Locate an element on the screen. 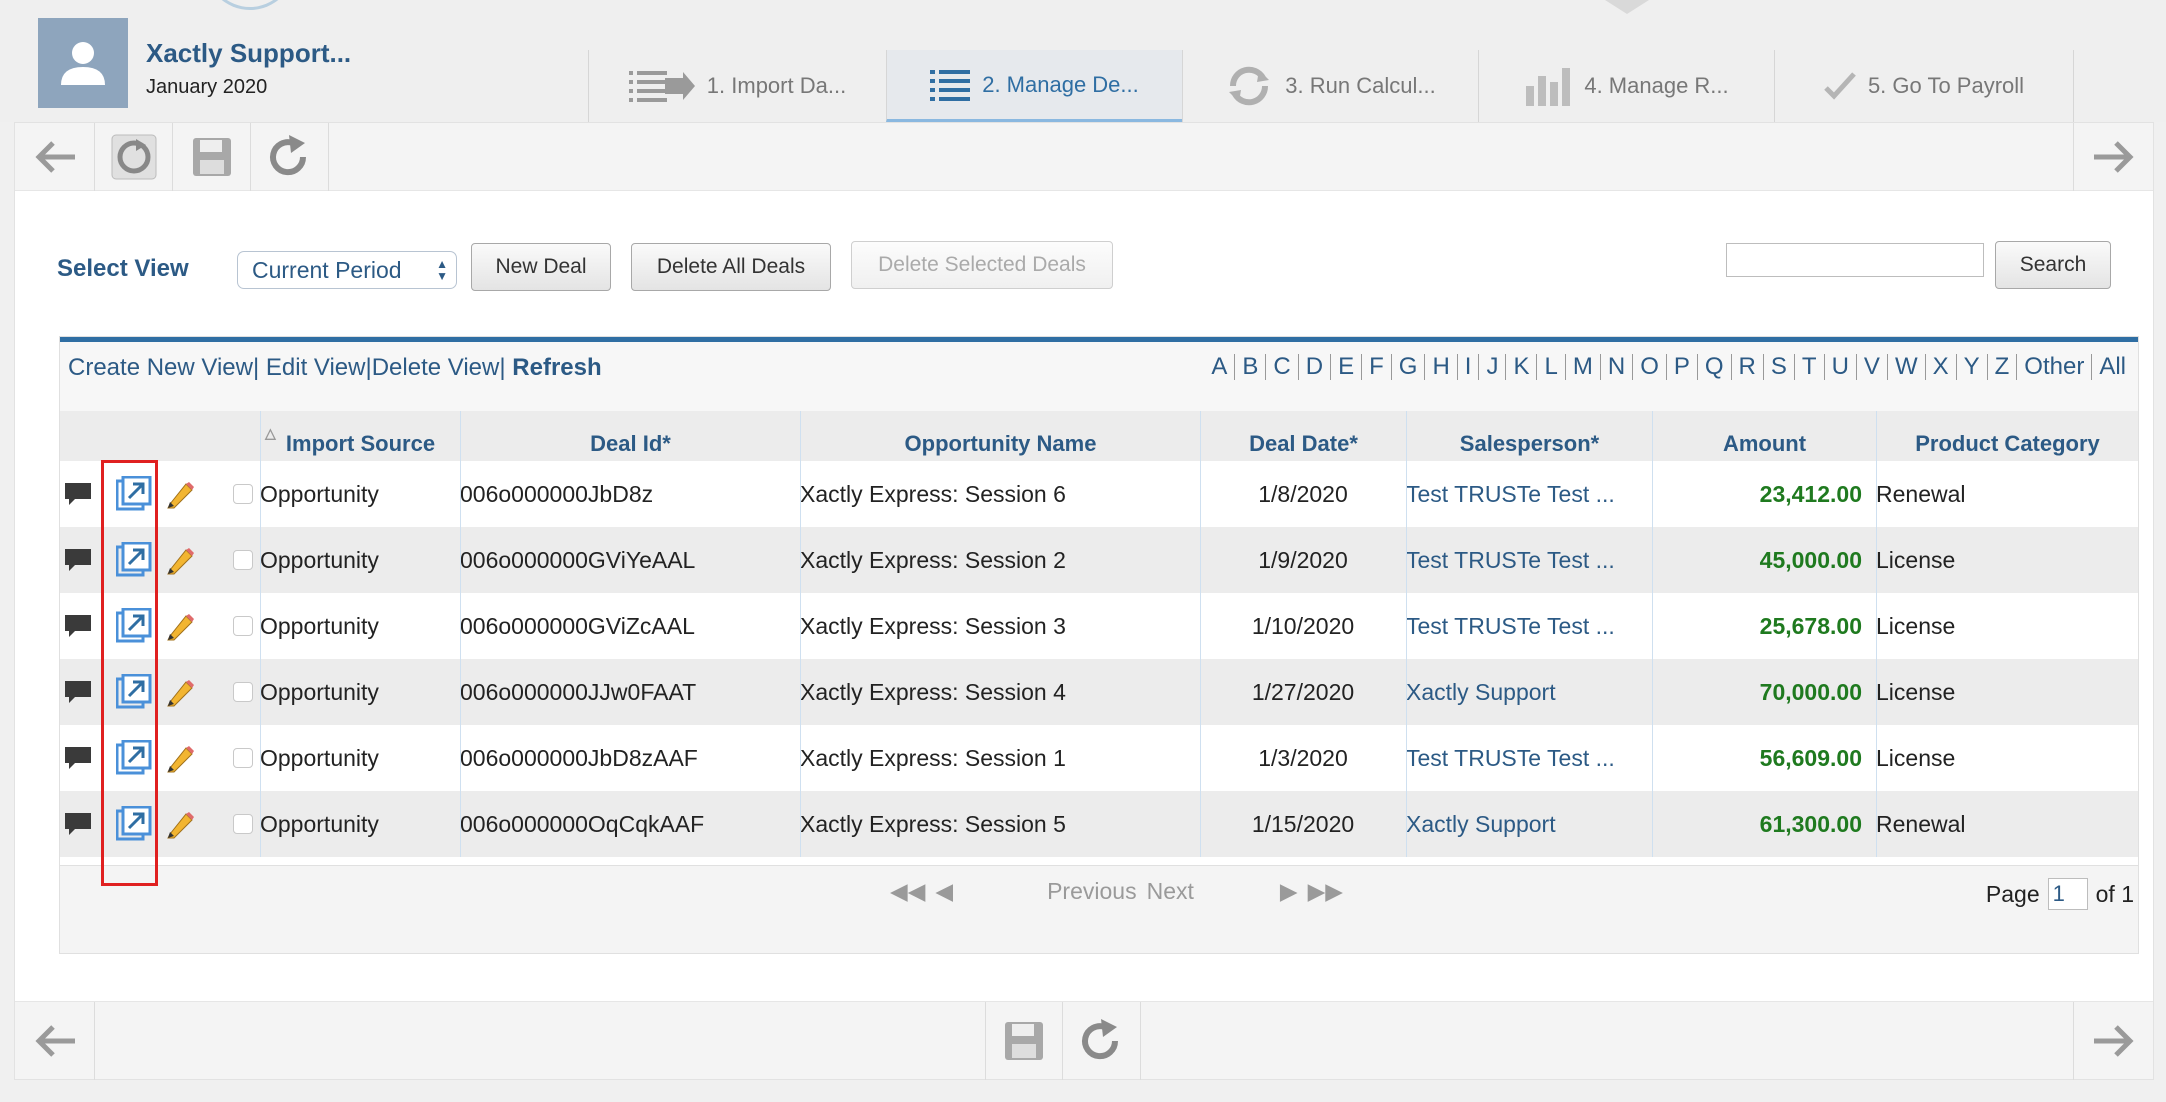 This screenshot has height=1102, width=2166. next-page-icon: ▶ is located at coordinates (1289, 891).